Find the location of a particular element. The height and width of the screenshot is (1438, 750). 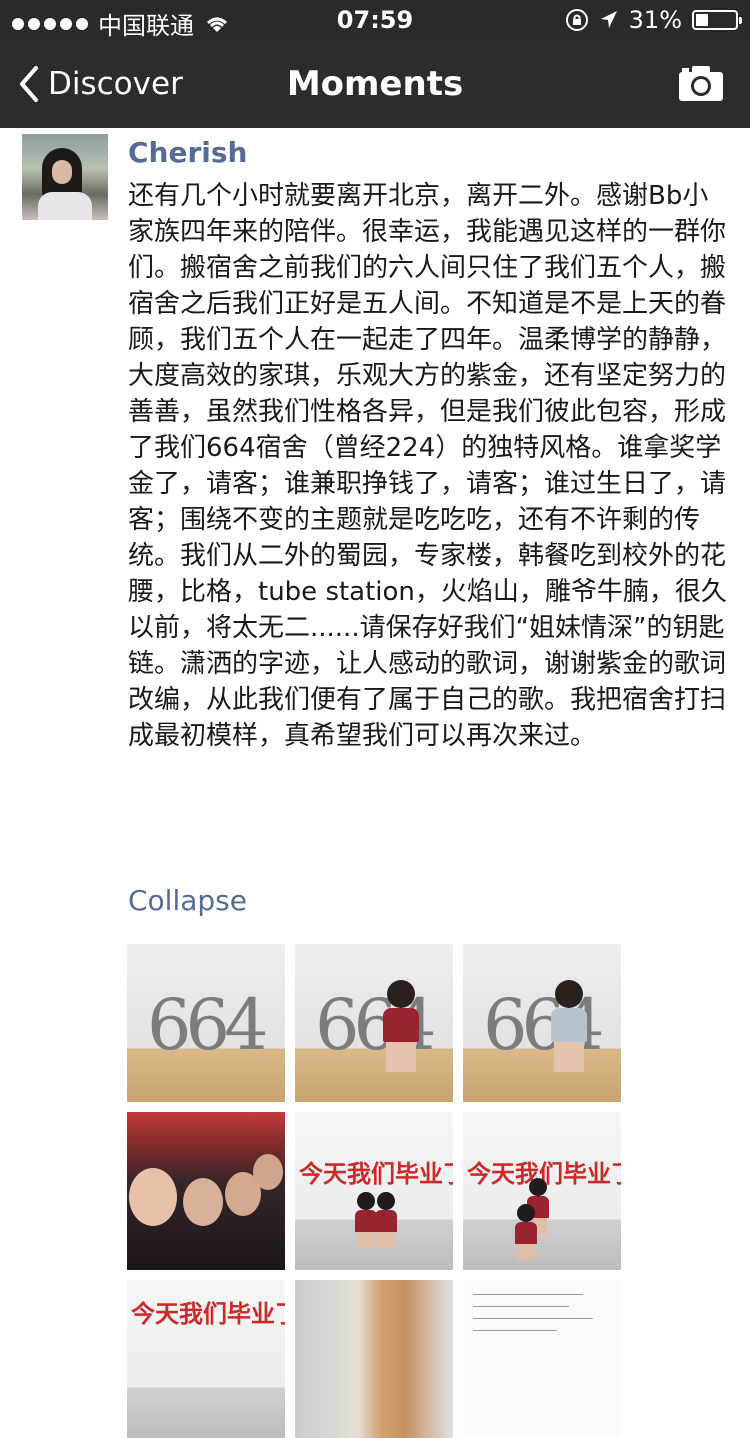

photo-wall-writing: 664 is located at coordinates (208, 1025).